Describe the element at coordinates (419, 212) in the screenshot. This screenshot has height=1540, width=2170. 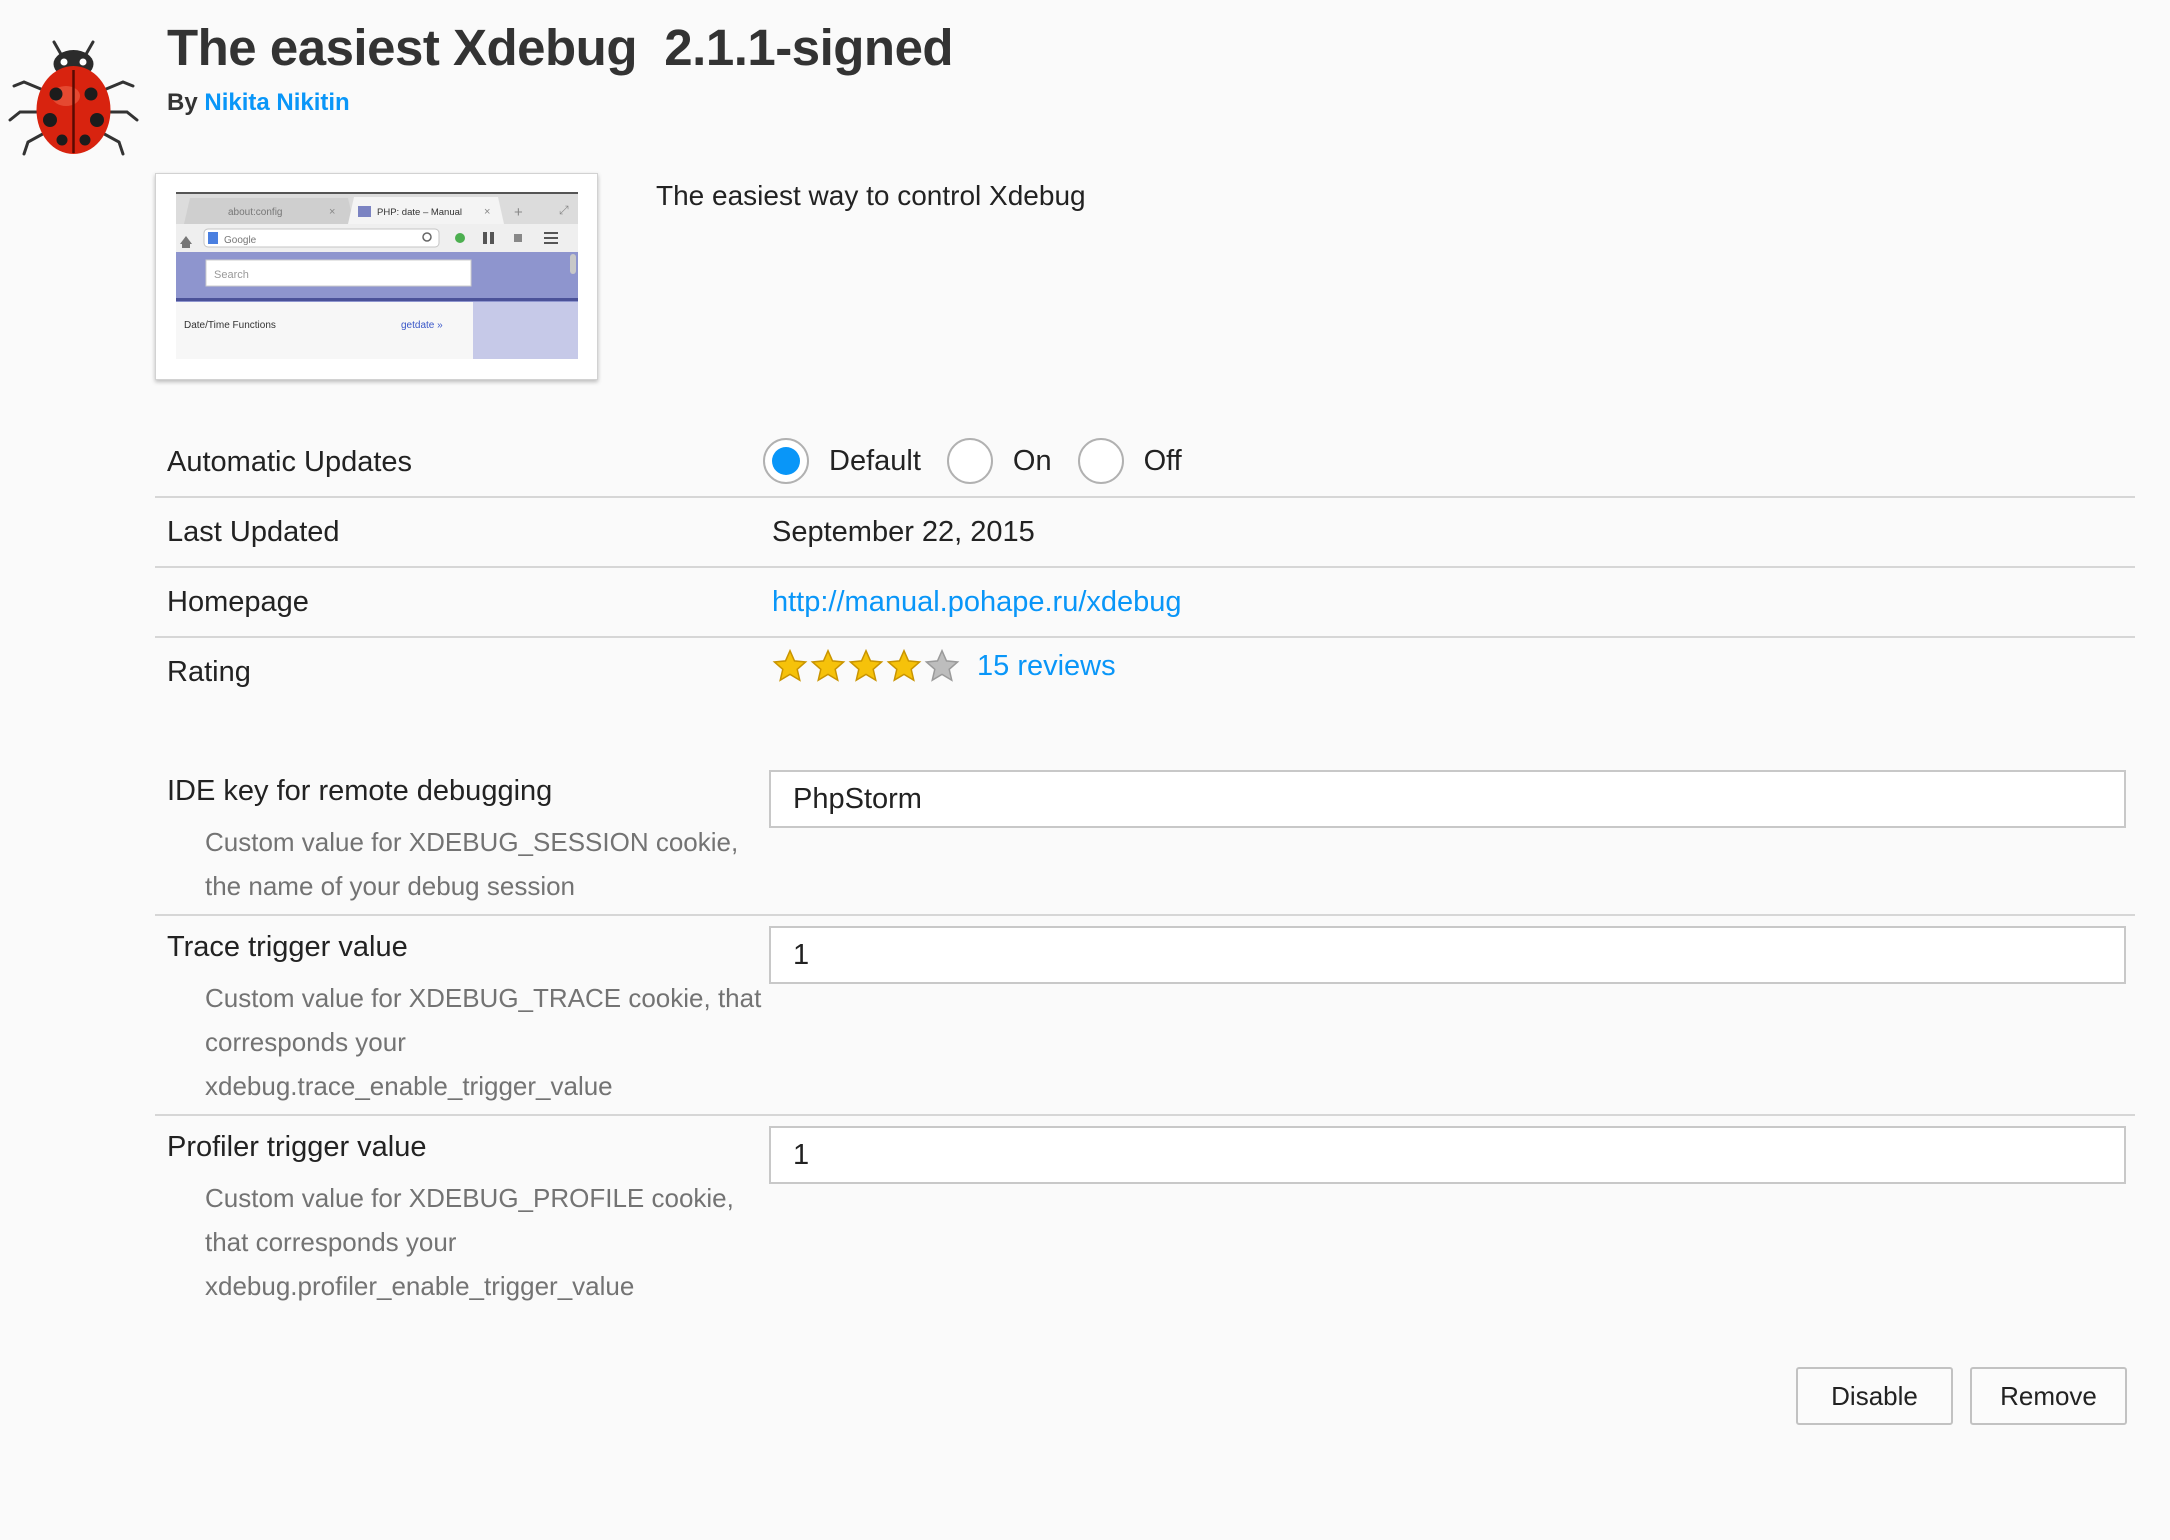
I see `screenshot-tab2: PHP: date – Manual` at that location.